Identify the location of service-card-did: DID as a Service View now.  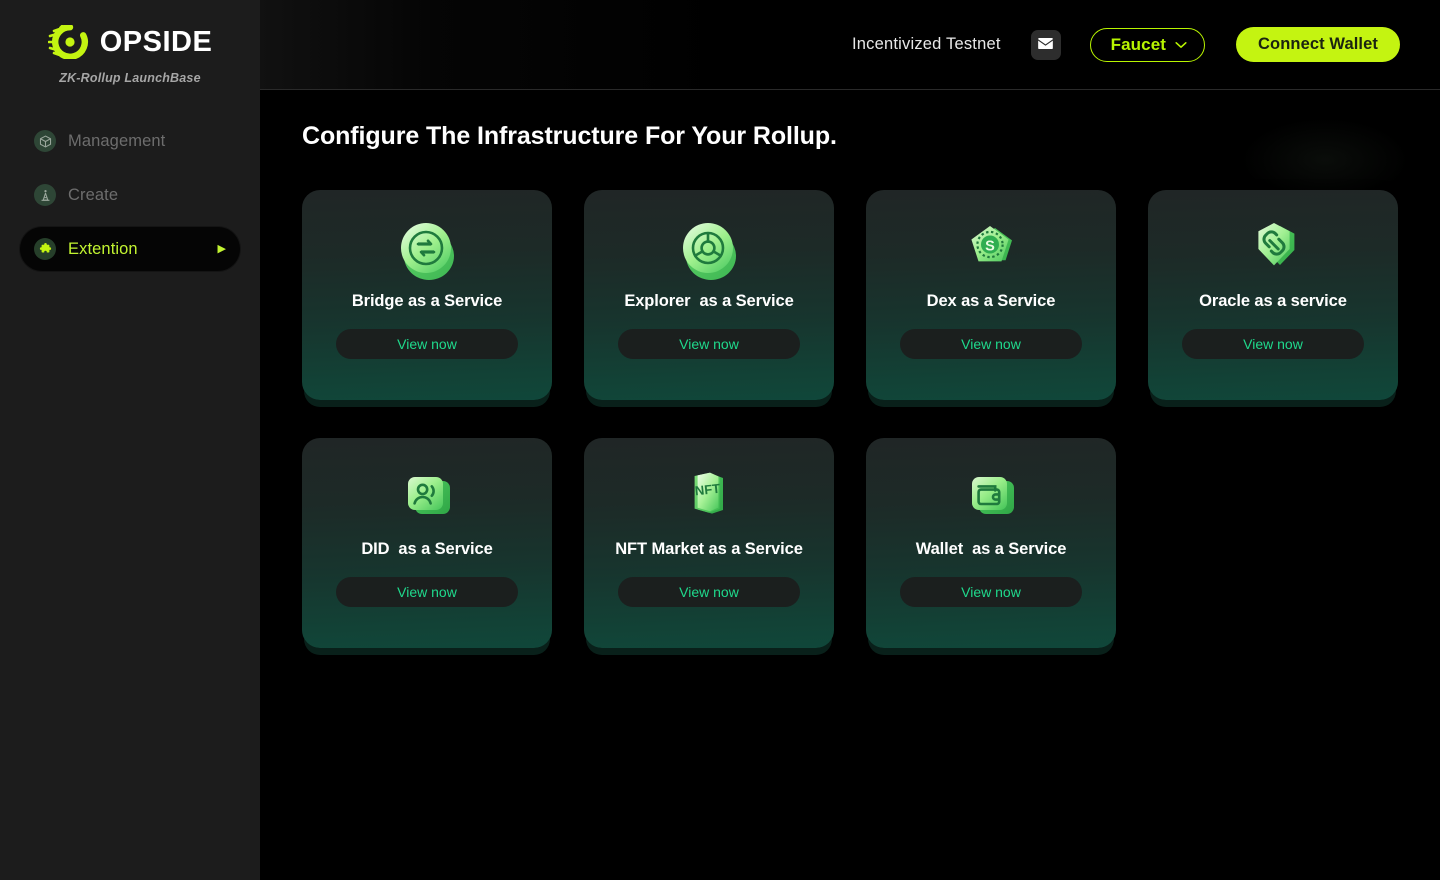
(427, 543).